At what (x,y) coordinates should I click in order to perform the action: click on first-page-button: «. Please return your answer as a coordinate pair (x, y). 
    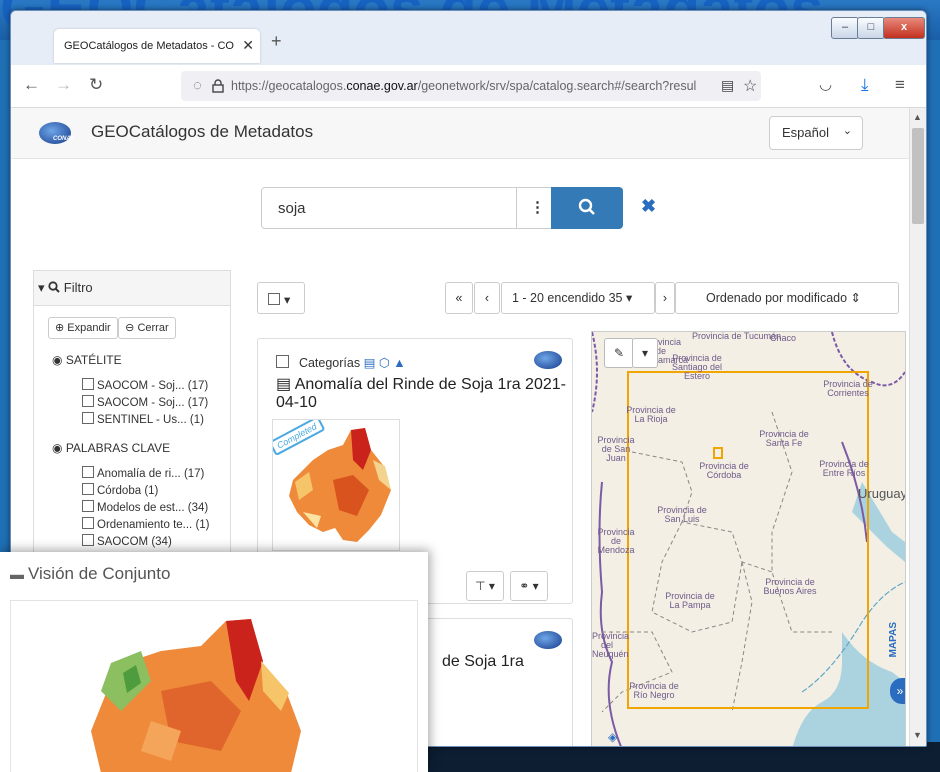
    Looking at the image, I should click on (459, 298).